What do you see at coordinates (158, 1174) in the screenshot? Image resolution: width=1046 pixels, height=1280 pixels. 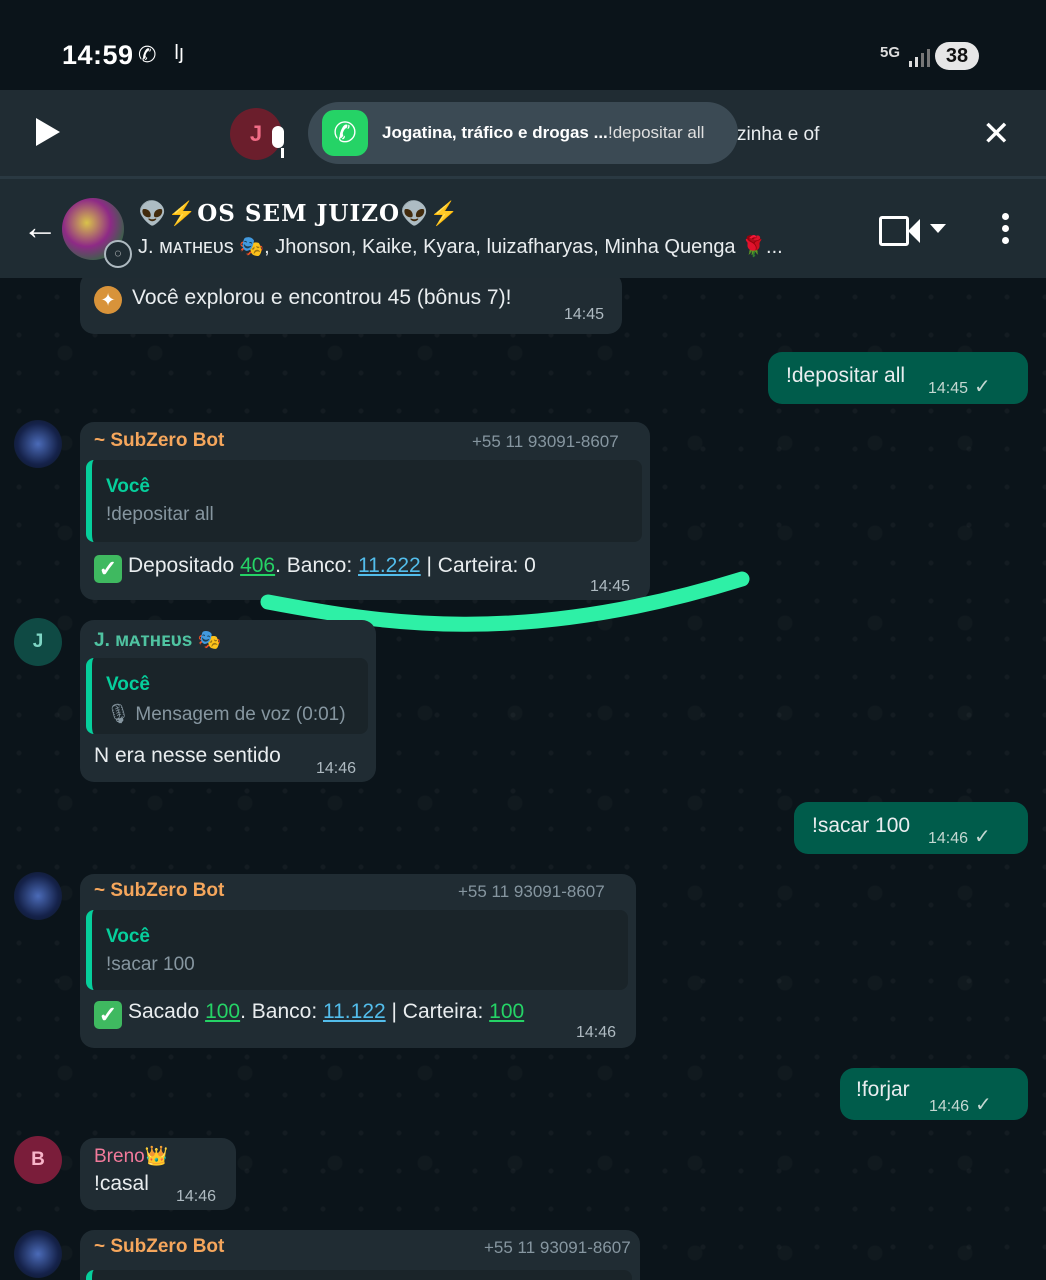 I see `message-bubble: Breno👑 !casal 14:46` at bounding box center [158, 1174].